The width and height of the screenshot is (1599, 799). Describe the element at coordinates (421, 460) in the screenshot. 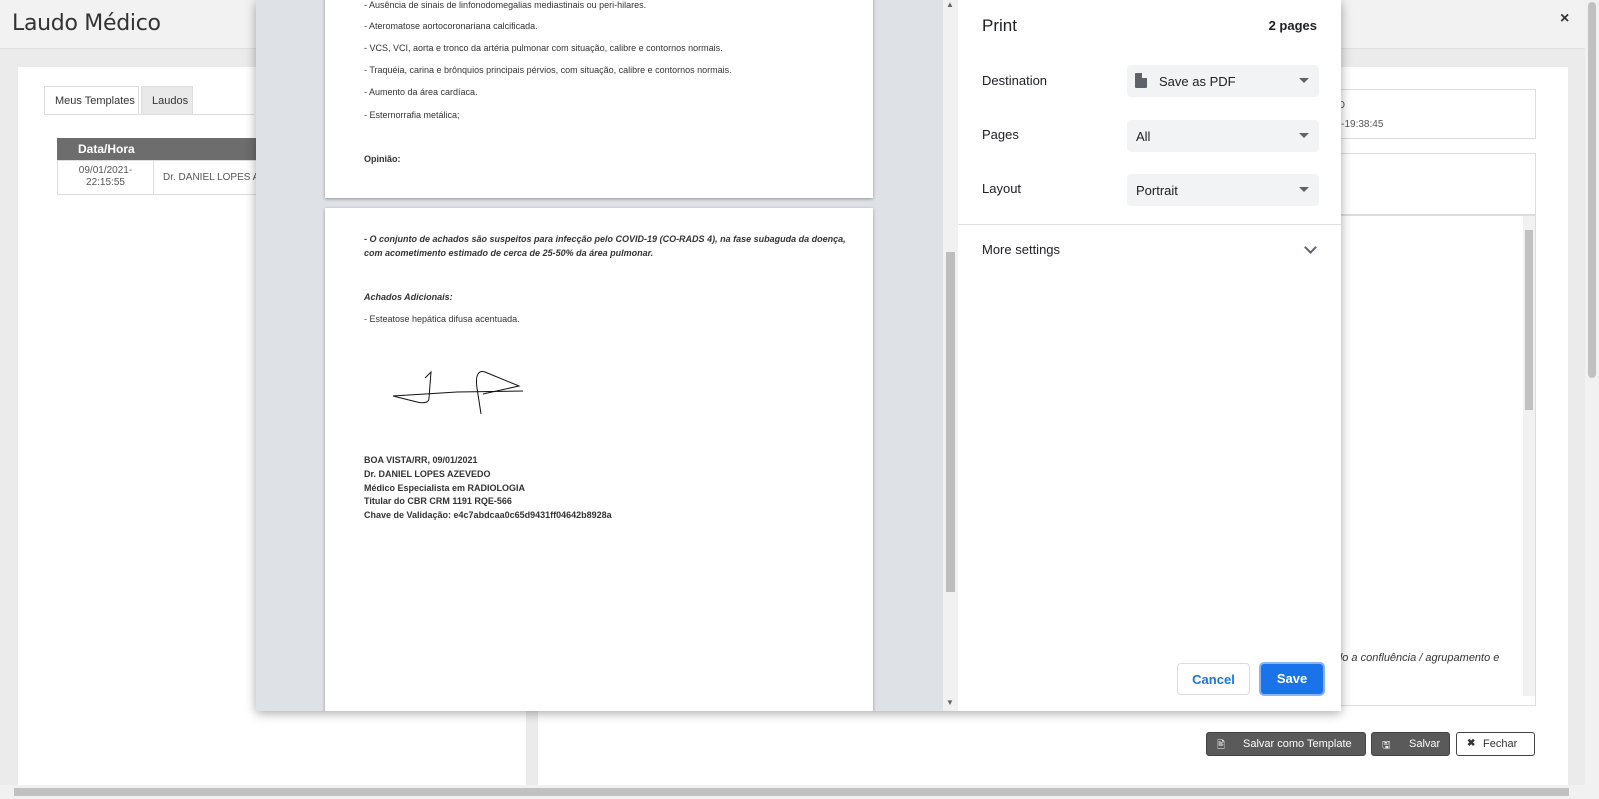

I see `signature-line: BOA VISTA/RR, 09/01/2021` at that location.